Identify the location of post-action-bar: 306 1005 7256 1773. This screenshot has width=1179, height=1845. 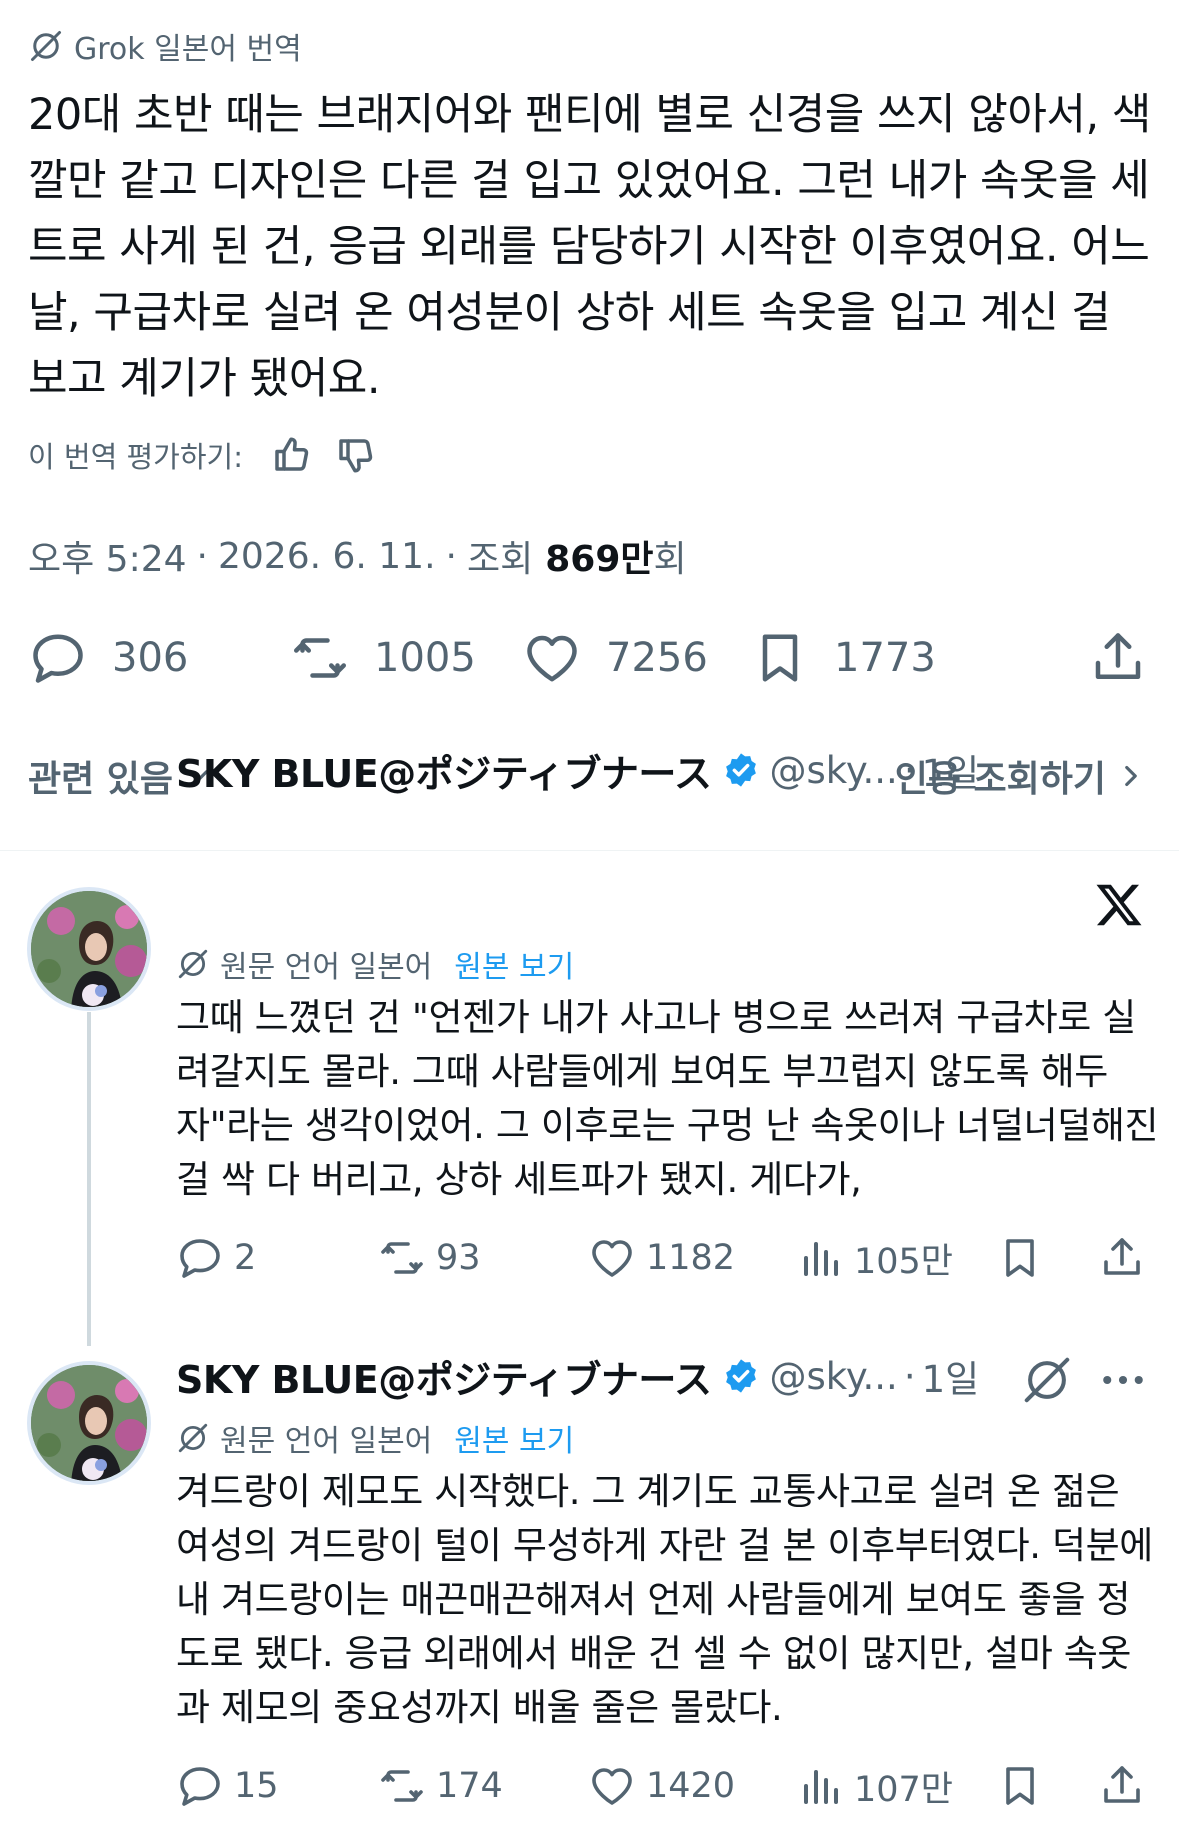
(588, 658).